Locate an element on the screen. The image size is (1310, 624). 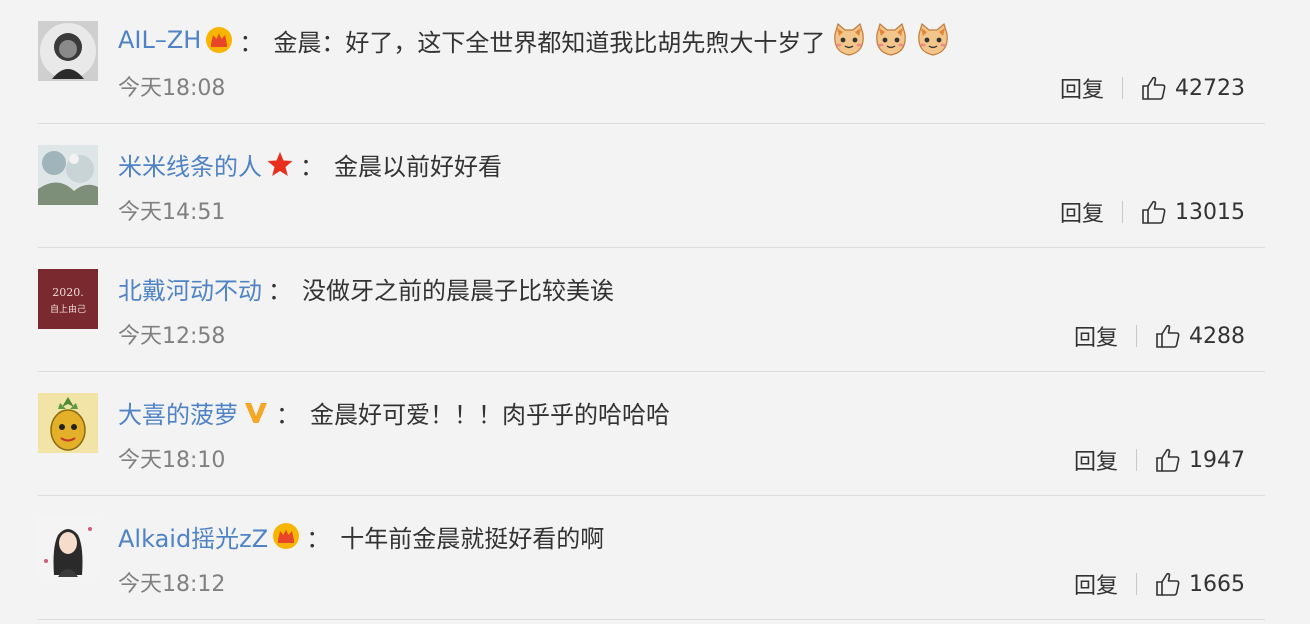
like-button: 4288 is located at coordinates (1200, 336).